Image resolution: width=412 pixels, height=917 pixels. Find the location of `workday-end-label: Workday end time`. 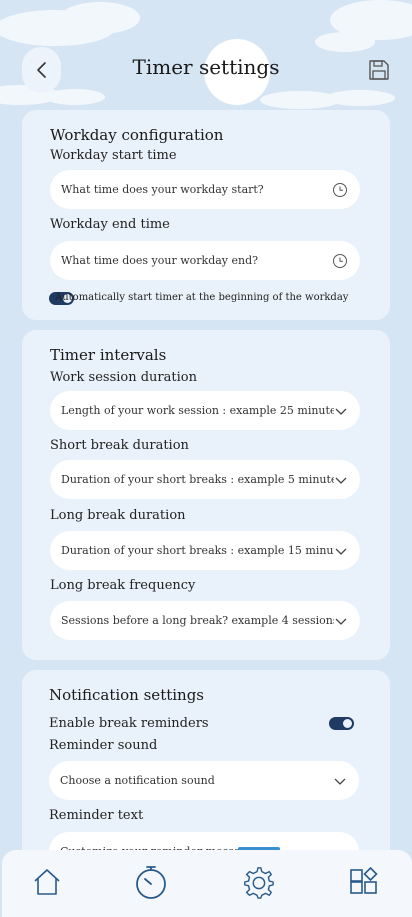

workday-end-label: Workday end time is located at coordinates (110, 224).